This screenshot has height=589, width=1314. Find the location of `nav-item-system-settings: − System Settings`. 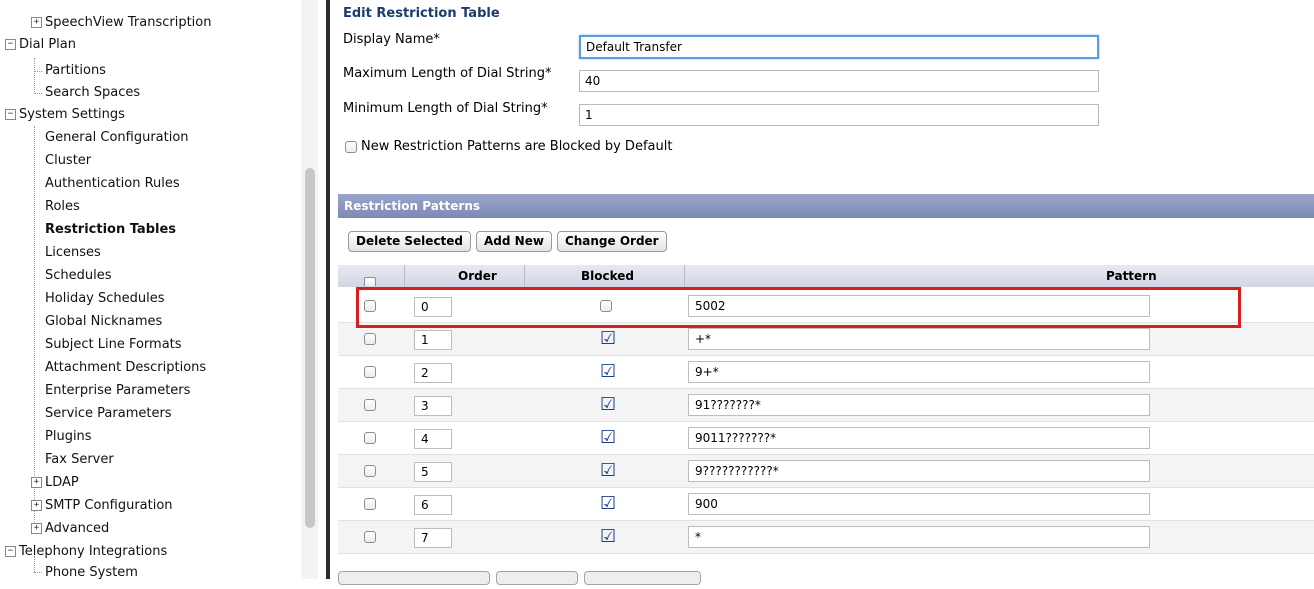

nav-item-system-settings: − System Settings is located at coordinates (65, 115).